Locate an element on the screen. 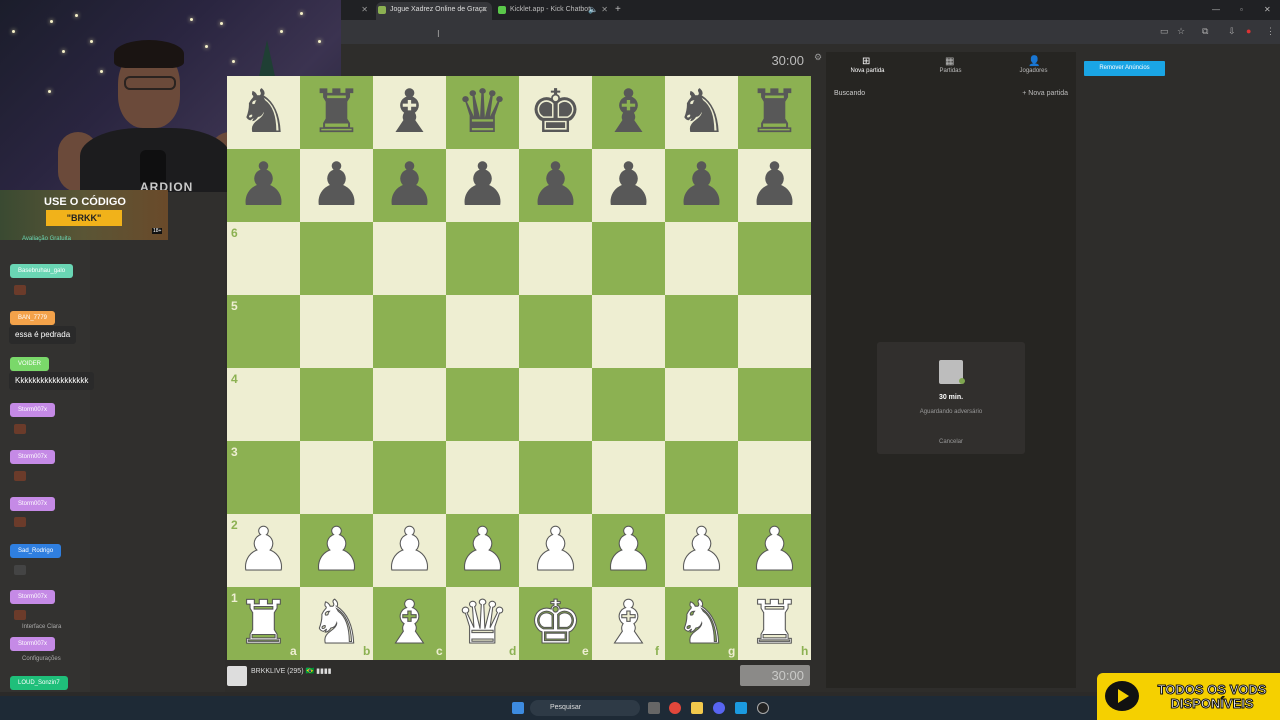  downloads-icon: ⇩ is located at coordinates (1232, 31).